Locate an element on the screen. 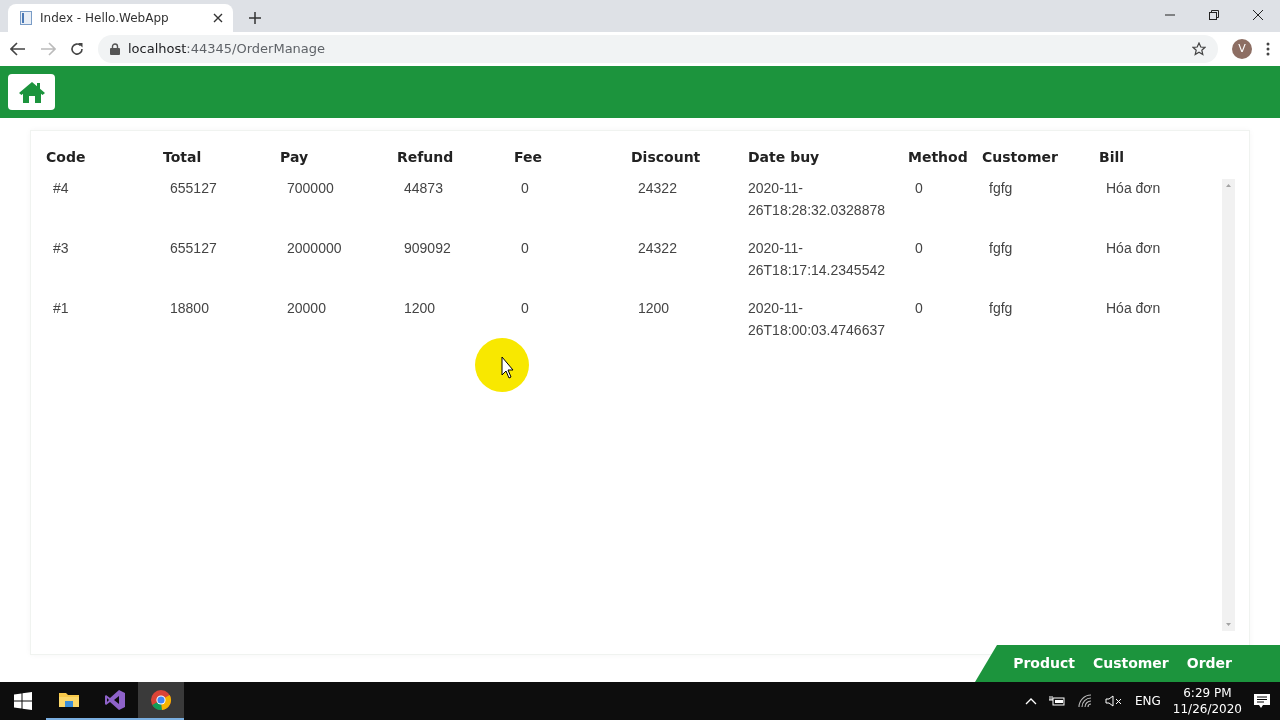  back-arrow-icon is located at coordinates (18, 49).